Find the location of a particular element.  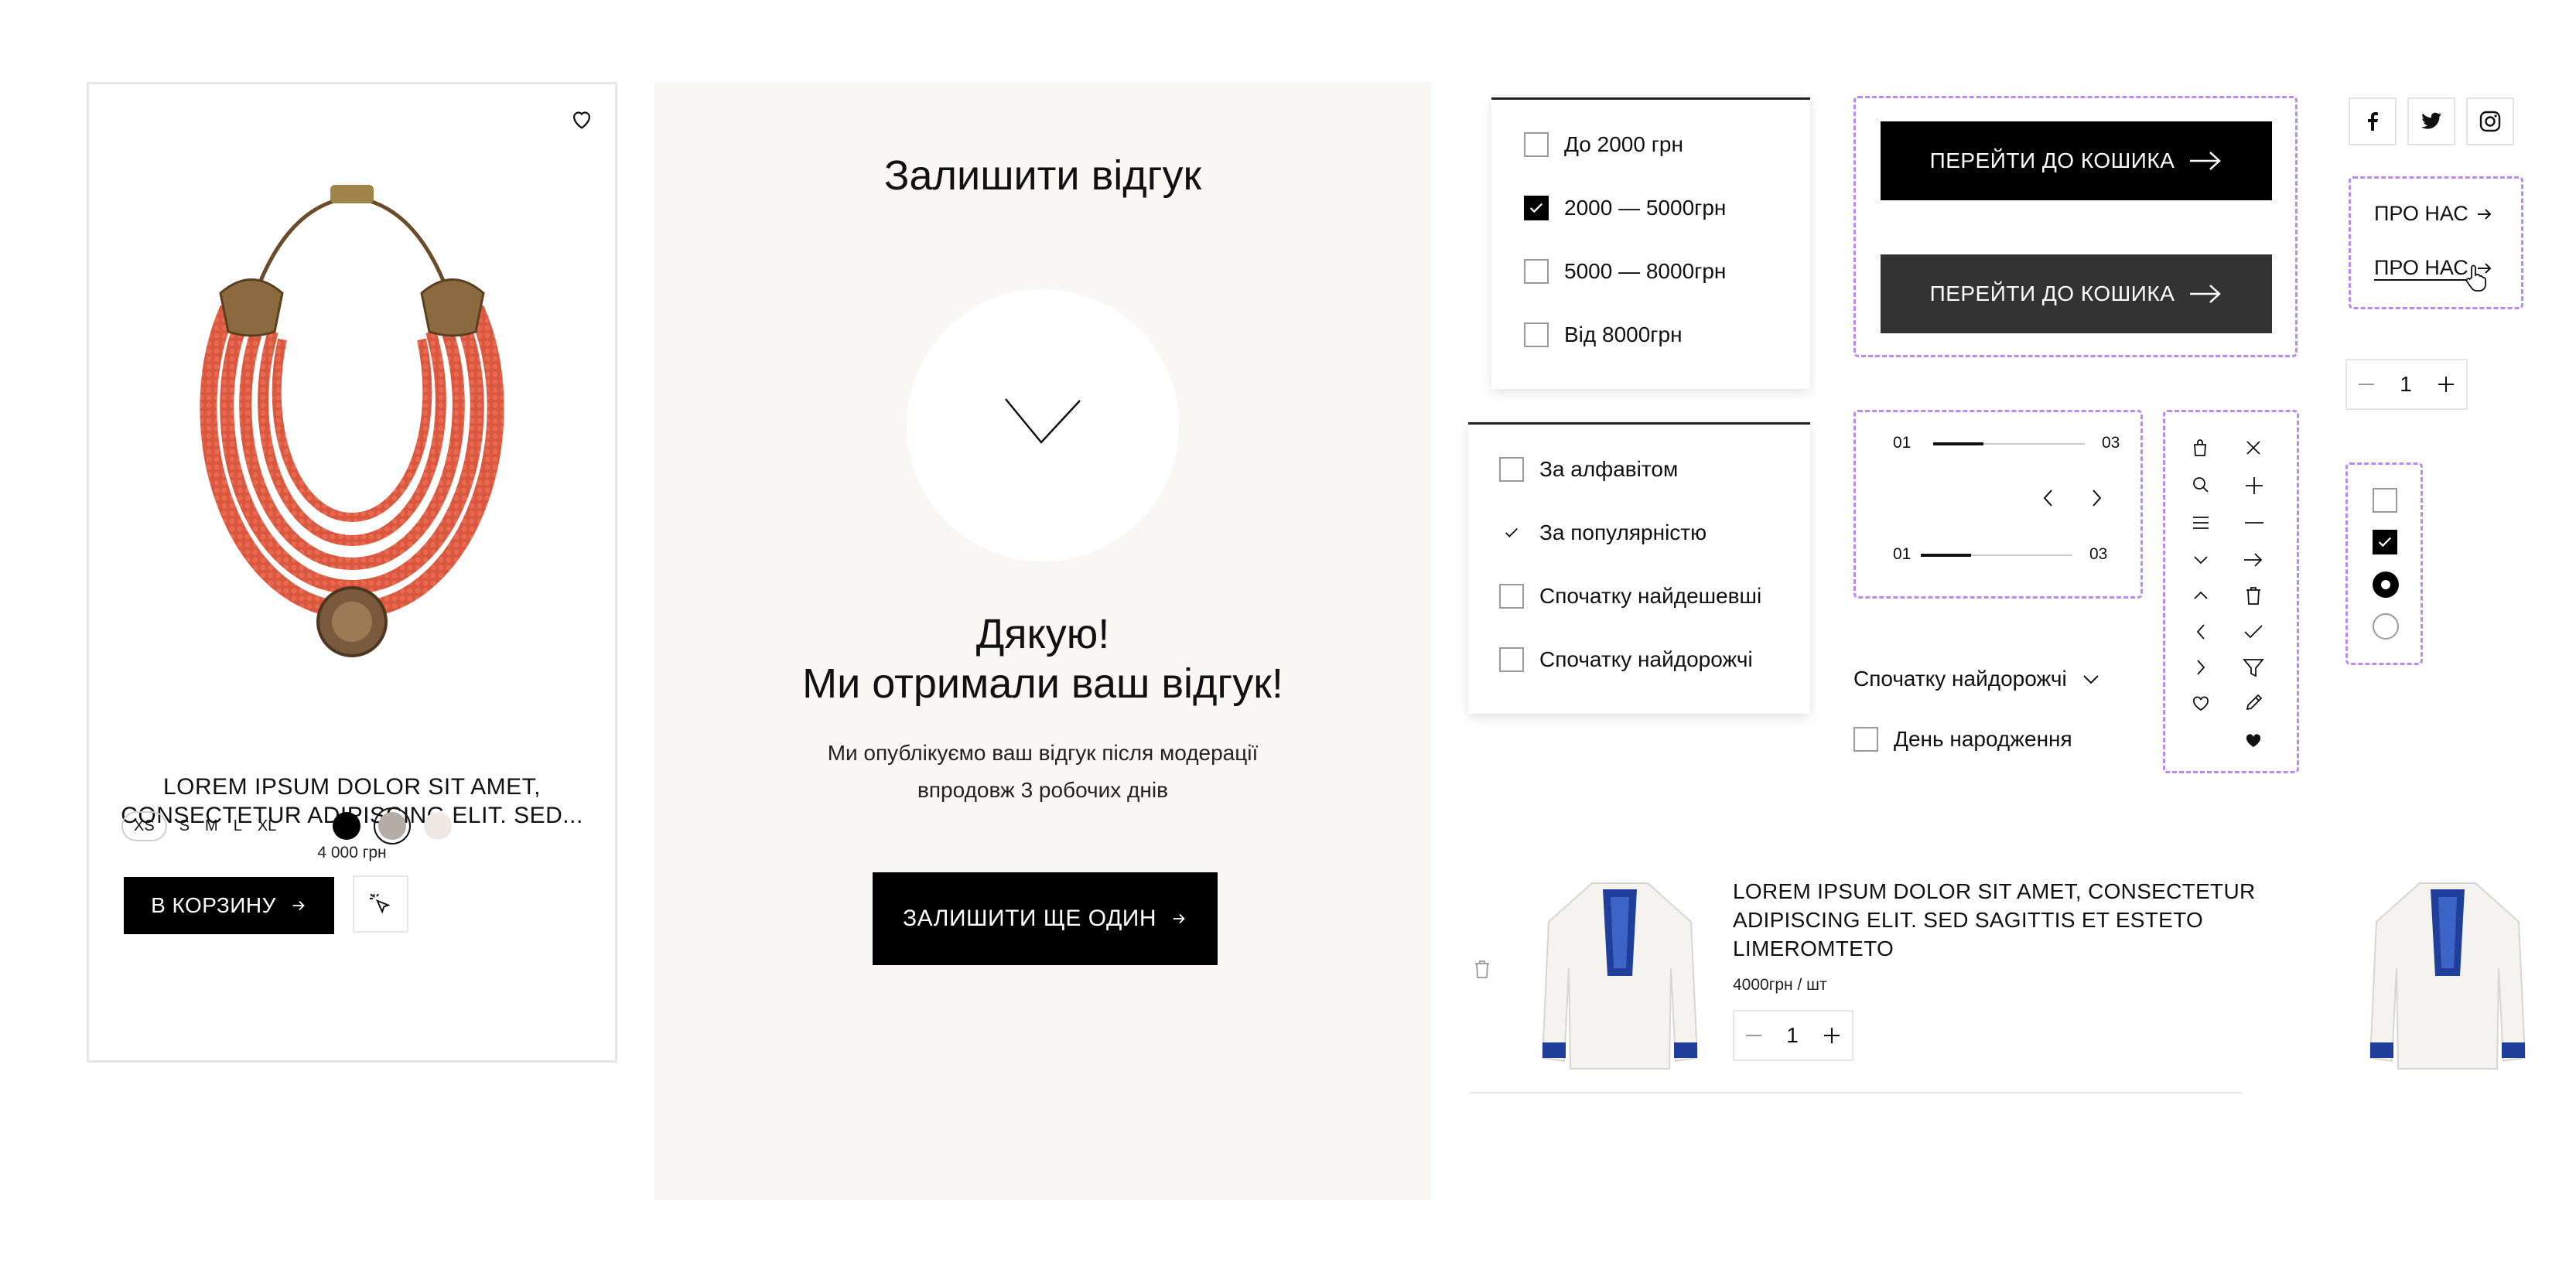

cart-item-quantity-stepper: 1 is located at coordinates (1793, 1035).